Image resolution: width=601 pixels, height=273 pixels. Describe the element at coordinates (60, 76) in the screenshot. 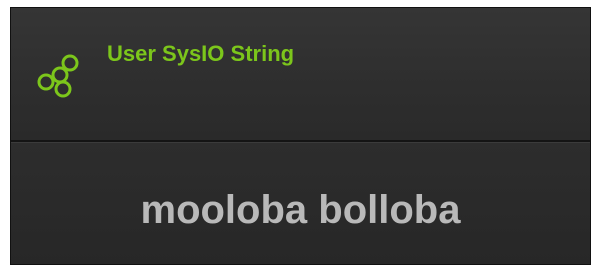

I see `cluster-nodes-icon` at that location.